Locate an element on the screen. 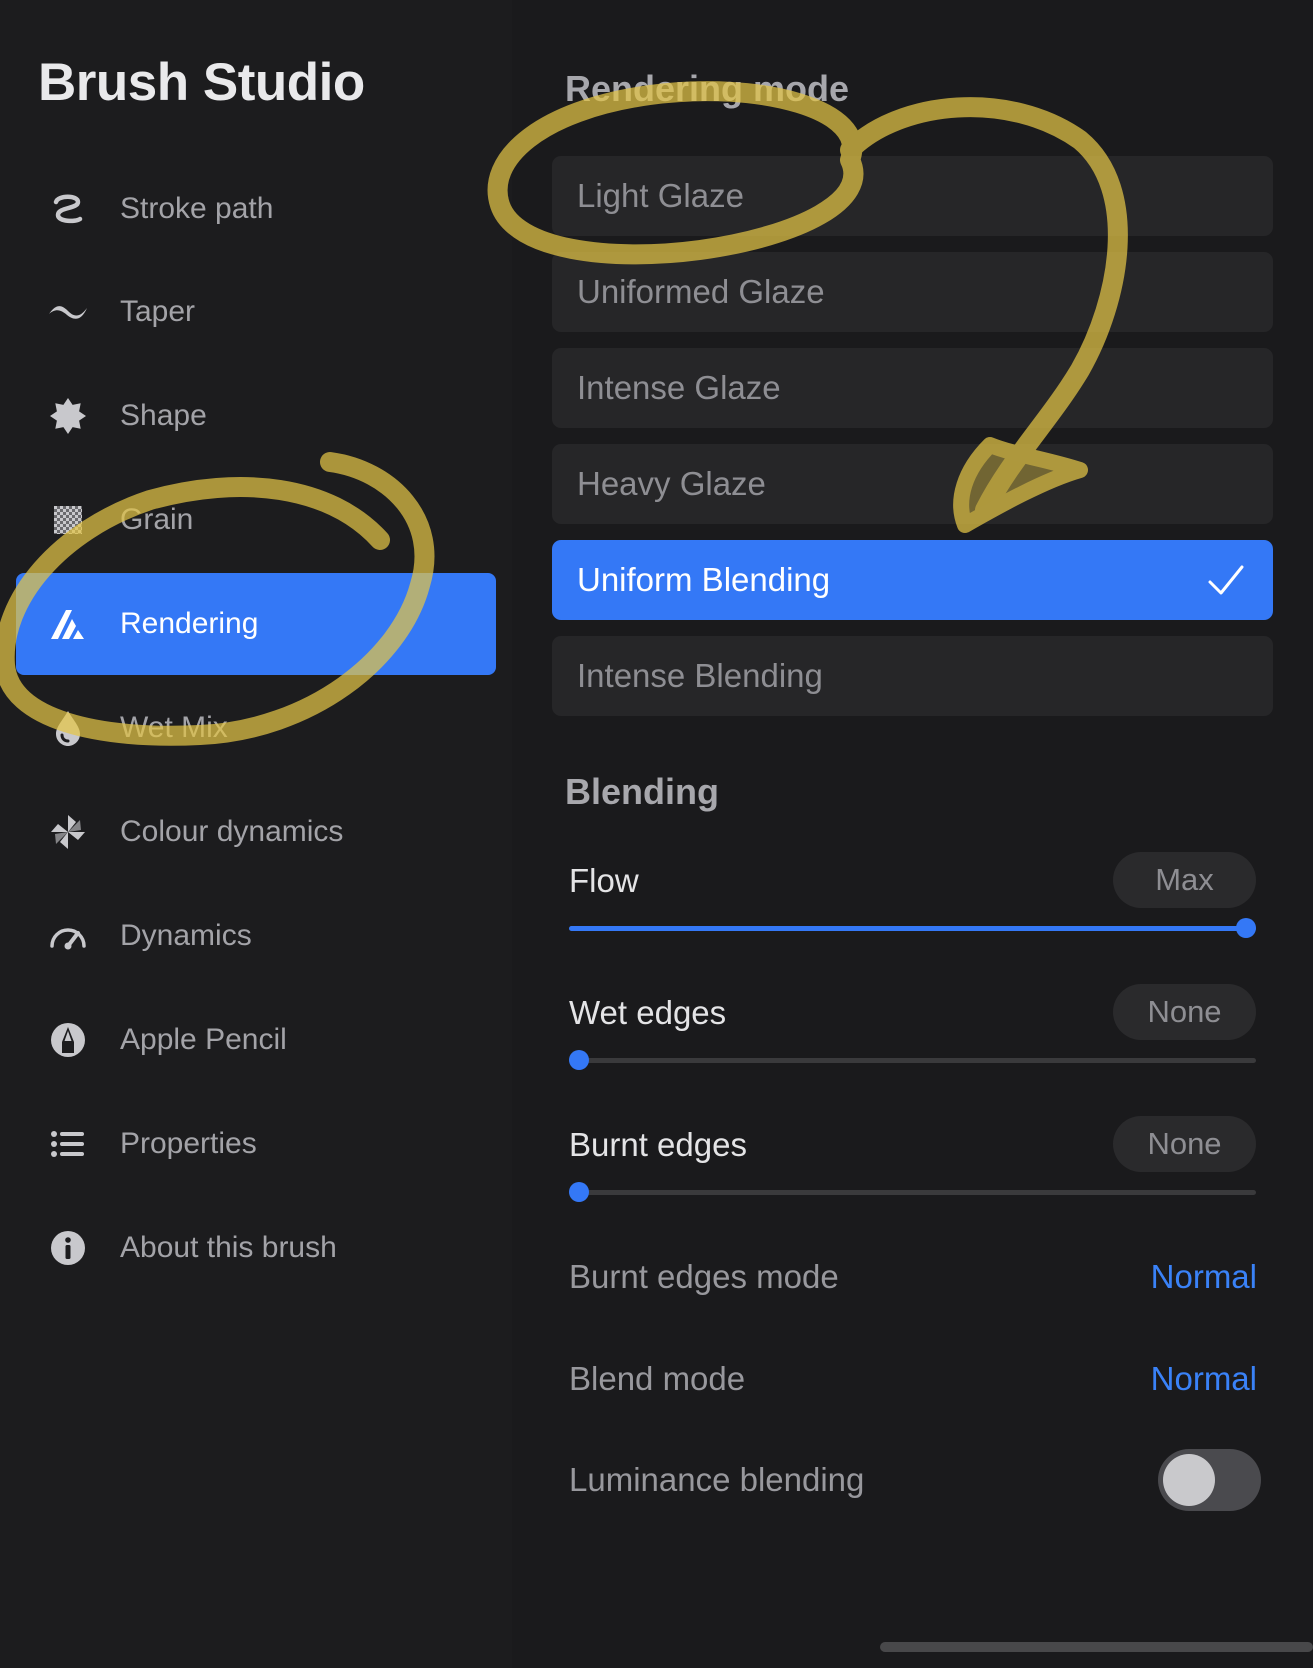 This screenshot has height=1668, width=1313. scroll-indicator is located at coordinates (1096, 1647).